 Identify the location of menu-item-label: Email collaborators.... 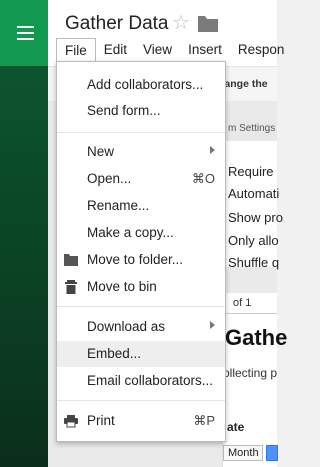
(150, 380).